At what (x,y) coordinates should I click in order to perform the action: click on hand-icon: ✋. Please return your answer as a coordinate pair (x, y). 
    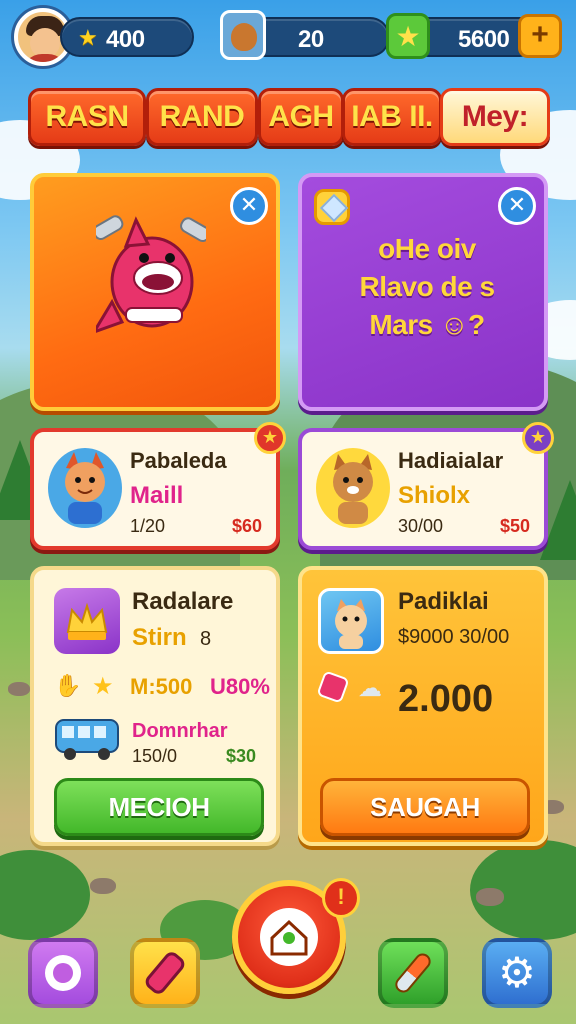
    Looking at the image, I should click on (68, 686).